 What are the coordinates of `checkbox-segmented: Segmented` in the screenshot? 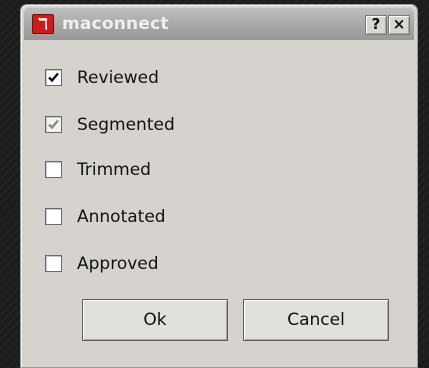 It's located at (145, 126).